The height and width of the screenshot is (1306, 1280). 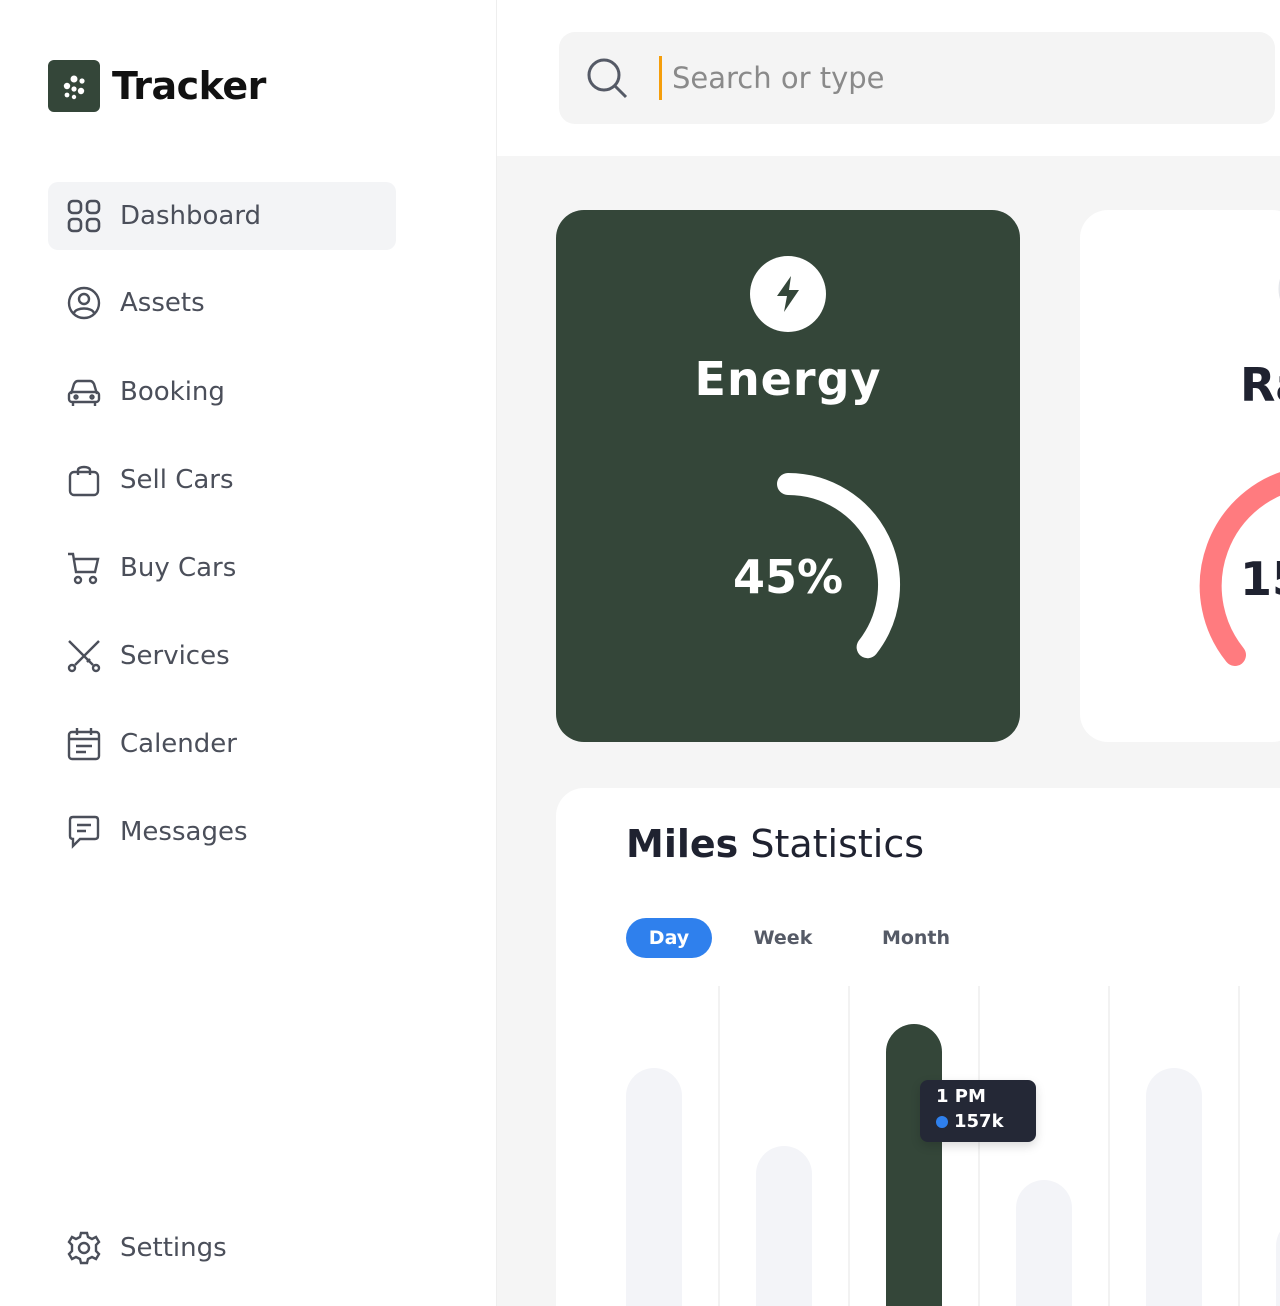 I want to click on sidebar-item-messages: Messages, so click(x=222, y=832).